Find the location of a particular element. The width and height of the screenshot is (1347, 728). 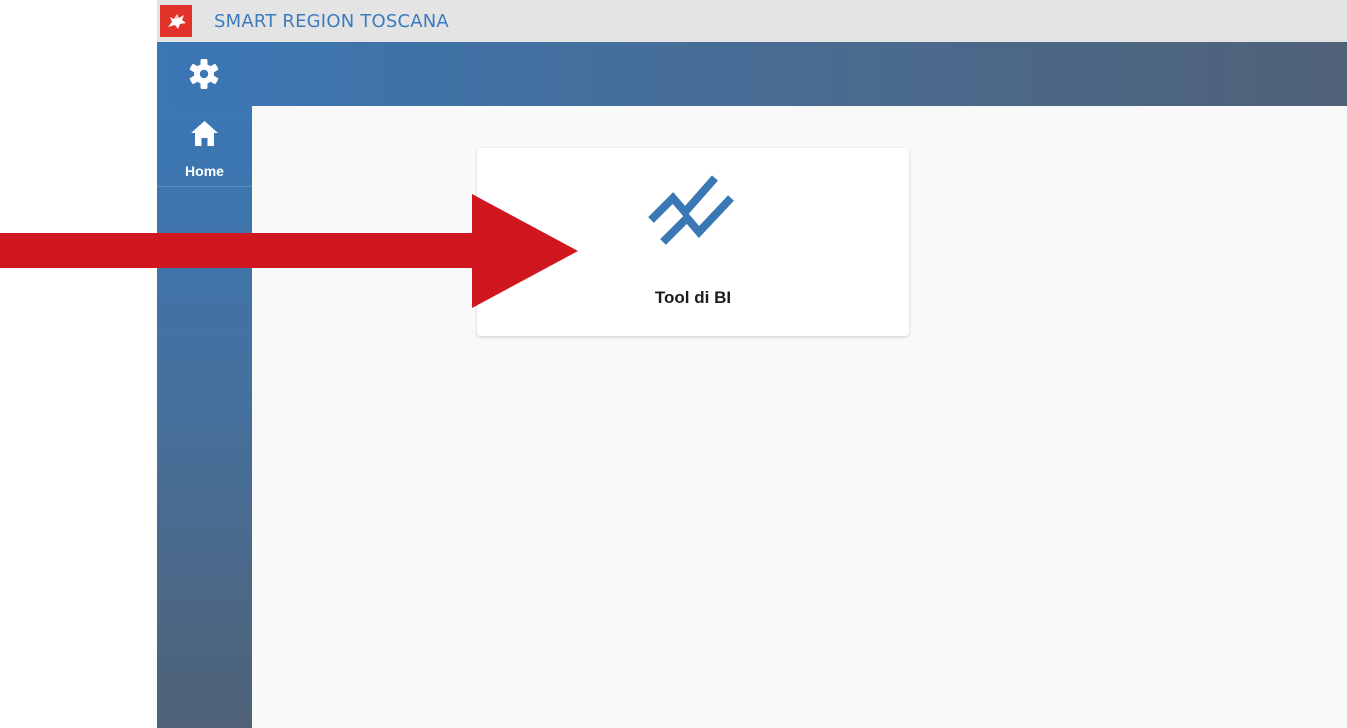

pegasus-icon is located at coordinates (176, 21).